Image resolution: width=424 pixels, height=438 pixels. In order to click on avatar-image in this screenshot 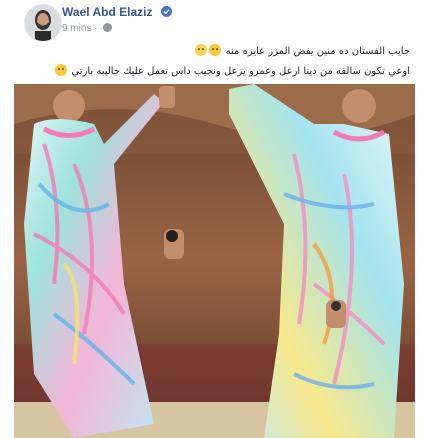, I will do `click(43, 23)`.